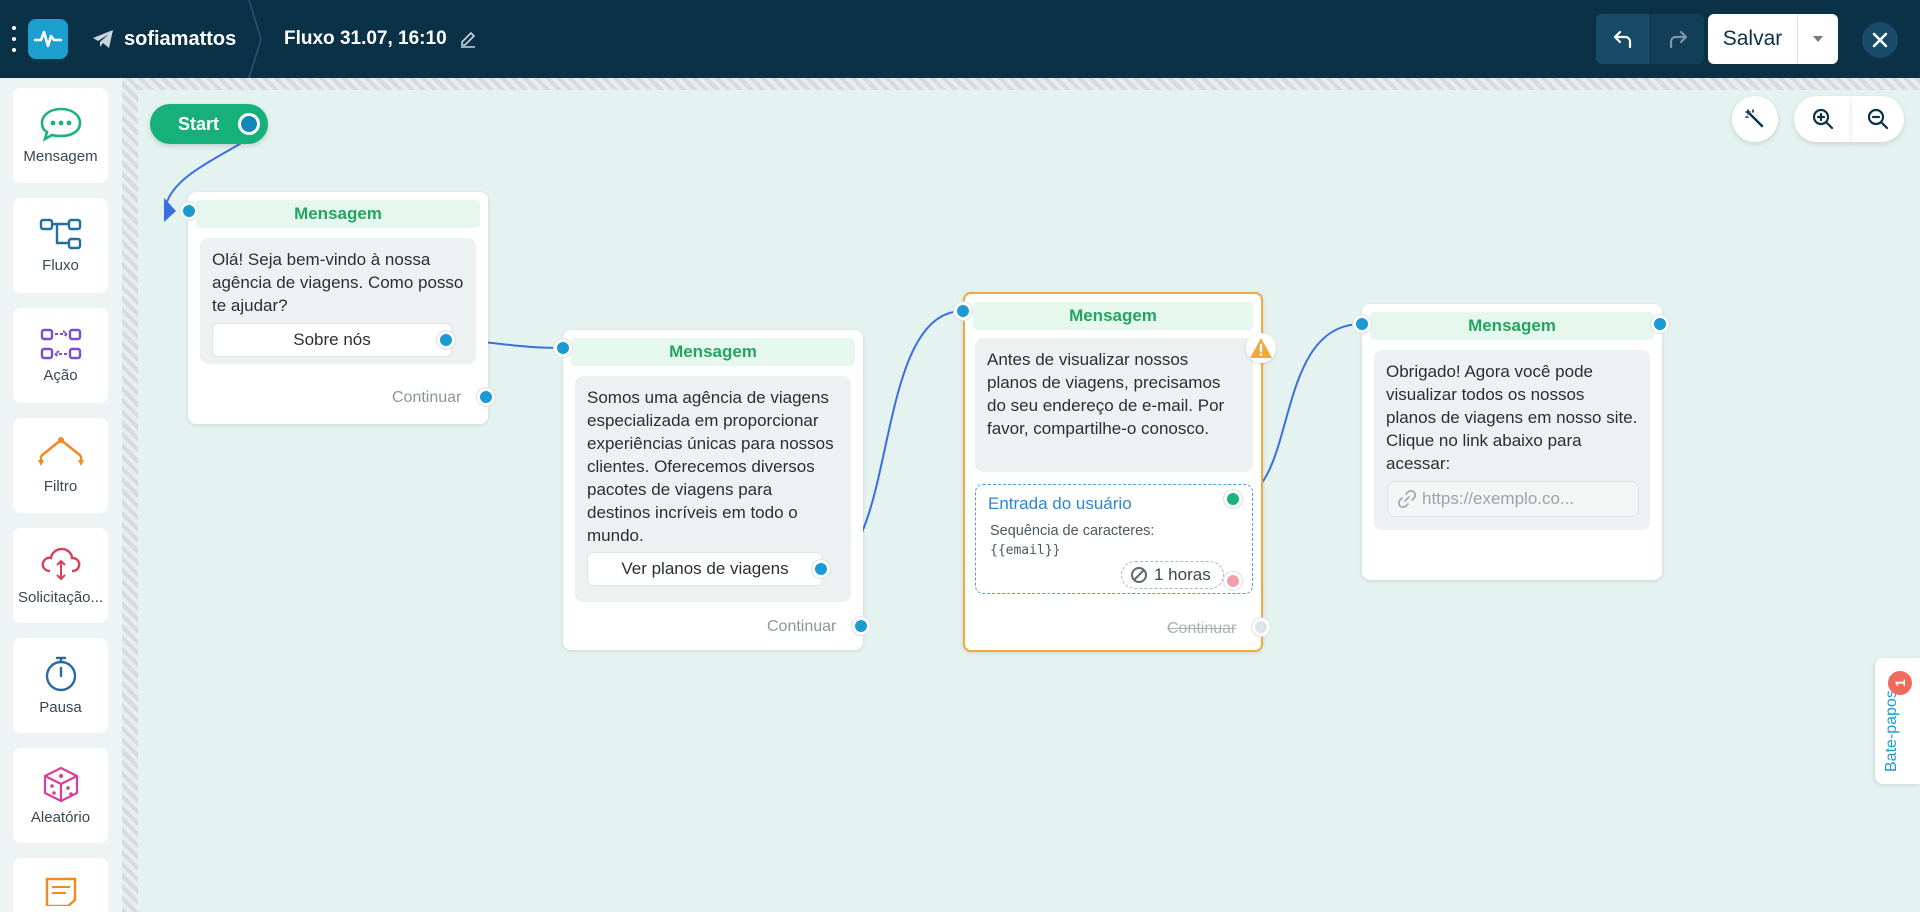  I want to click on node3-timeout-port, so click(1233, 581).